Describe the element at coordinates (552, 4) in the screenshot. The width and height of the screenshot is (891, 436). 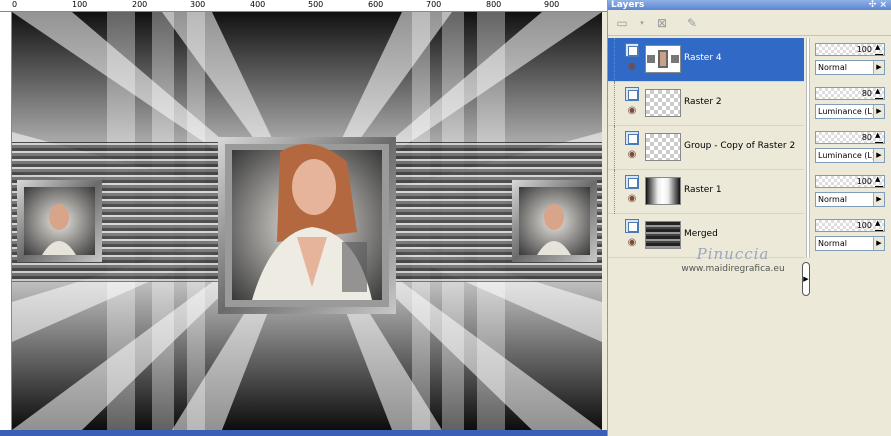
I see `ruler-label: 900` at that location.